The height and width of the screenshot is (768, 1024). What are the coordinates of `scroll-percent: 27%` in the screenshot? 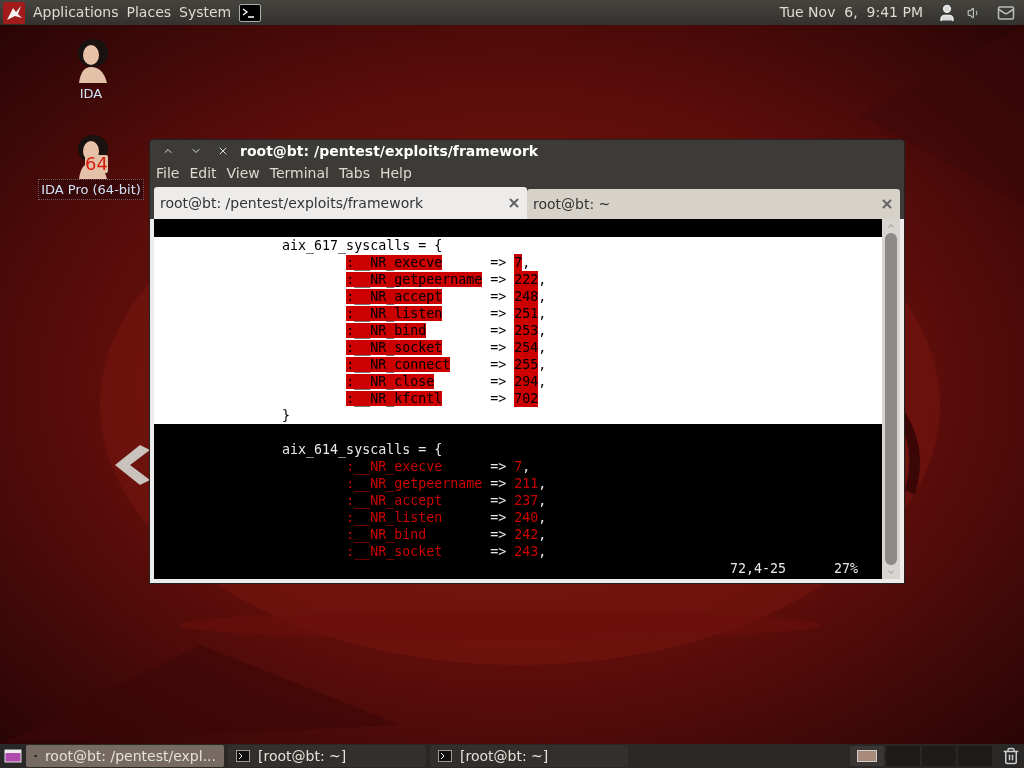 It's located at (846, 568).